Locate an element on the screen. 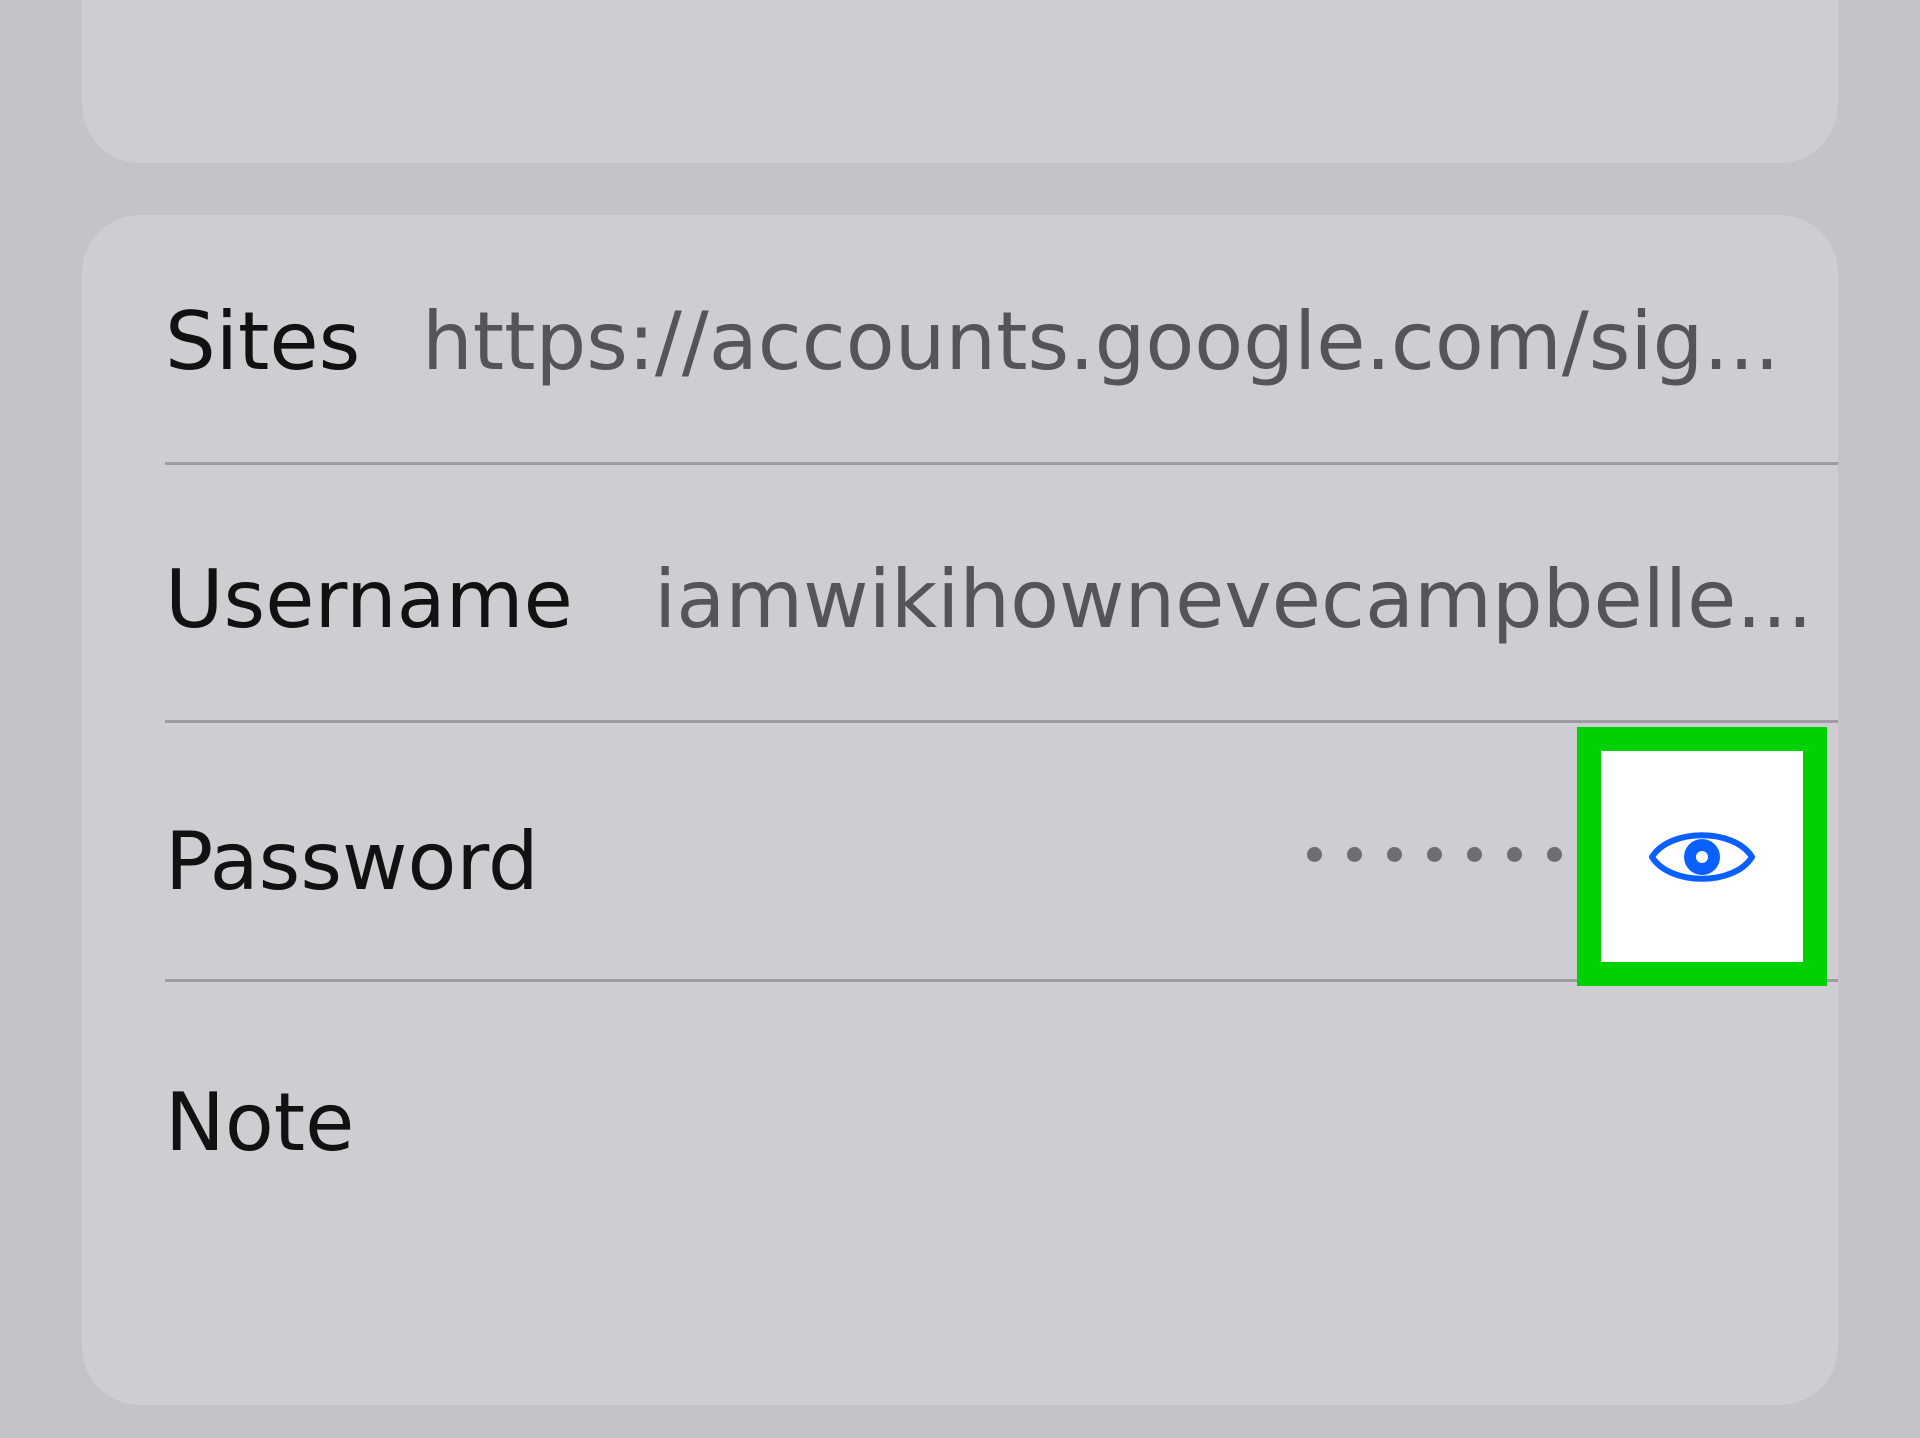 This screenshot has width=1920, height=1438. reveal-password-button is located at coordinates (1702, 856).